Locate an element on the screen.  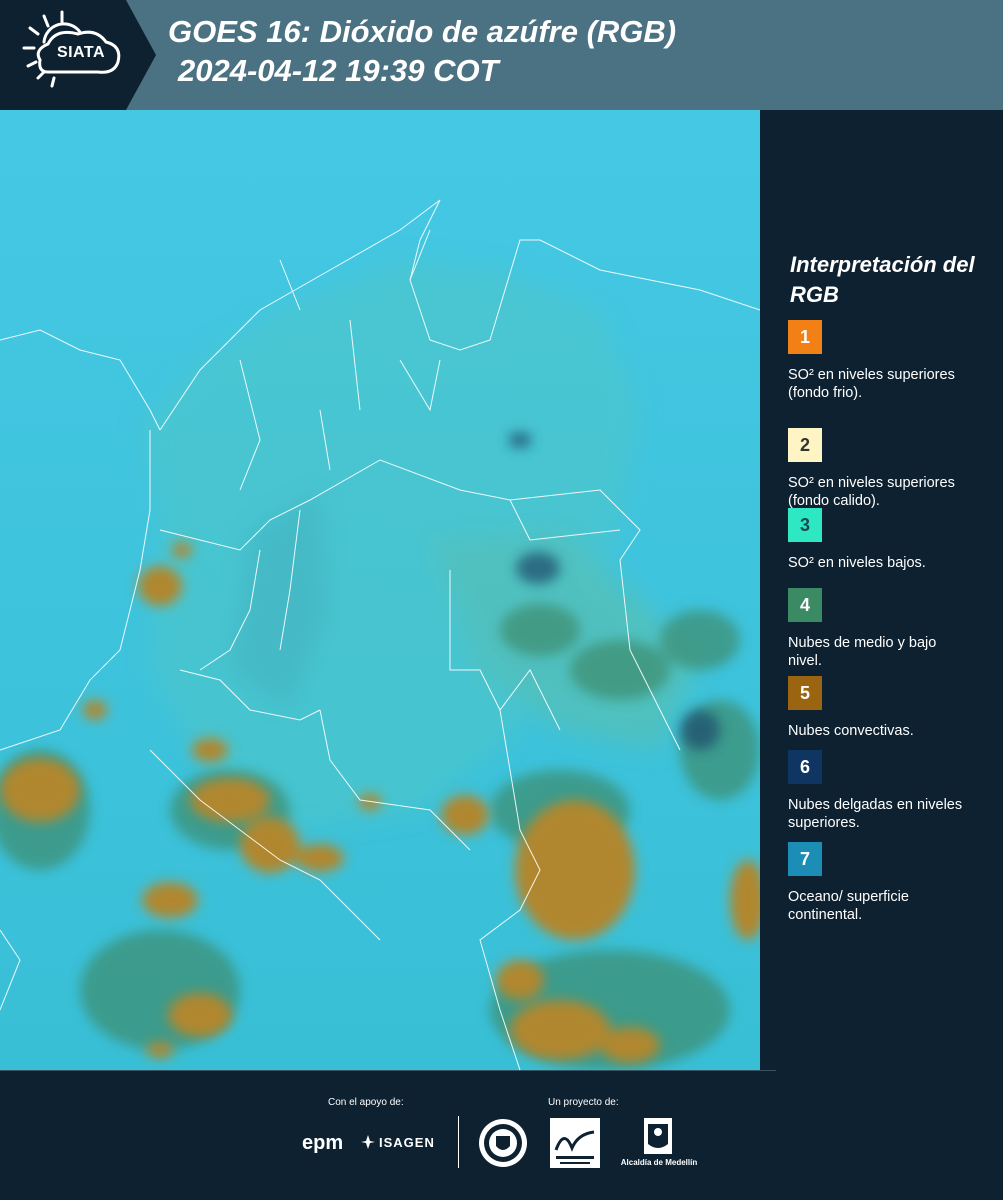
page-timestamp: 2024-04-12 19:39 COT is located at coordinates (338, 70).